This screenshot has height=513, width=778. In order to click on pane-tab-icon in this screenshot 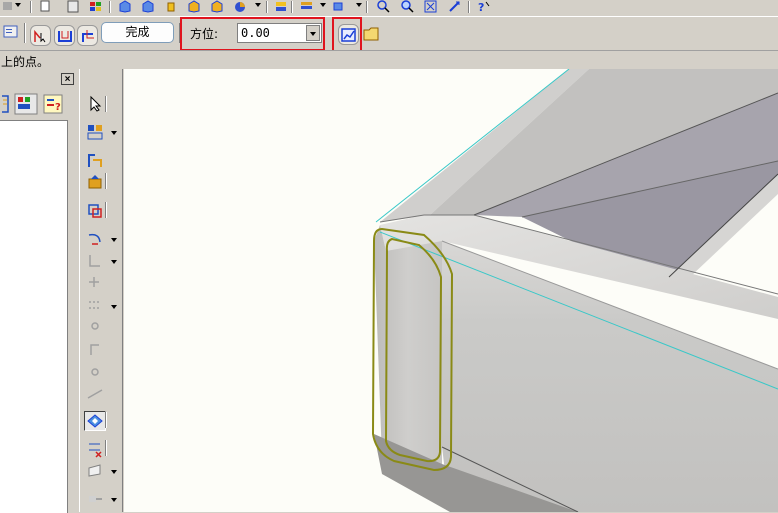, I will do `click(5, 104)`.